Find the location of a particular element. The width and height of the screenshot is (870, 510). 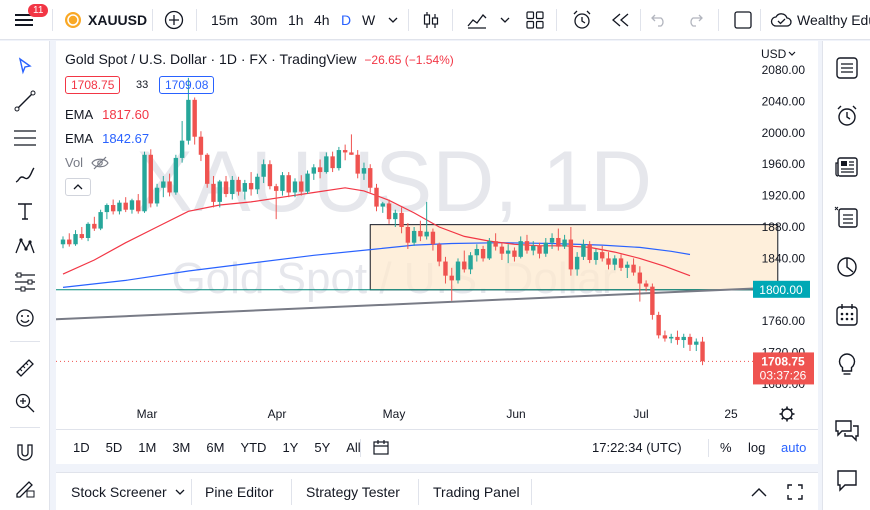

undo-button is located at coordinates (659, 20).